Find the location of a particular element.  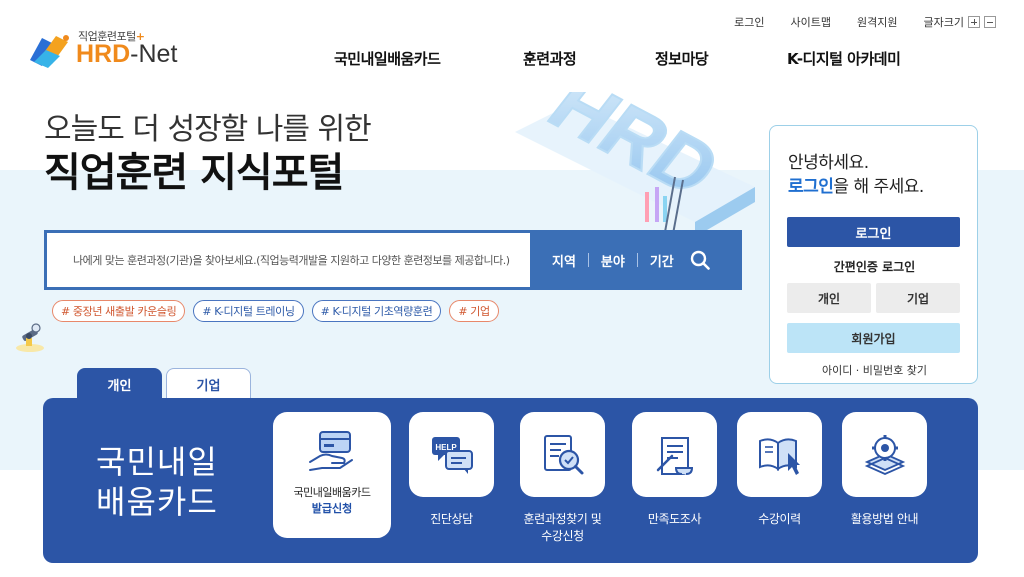

login-prompt-highlight: 로그인 is located at coordinates (811, 187).